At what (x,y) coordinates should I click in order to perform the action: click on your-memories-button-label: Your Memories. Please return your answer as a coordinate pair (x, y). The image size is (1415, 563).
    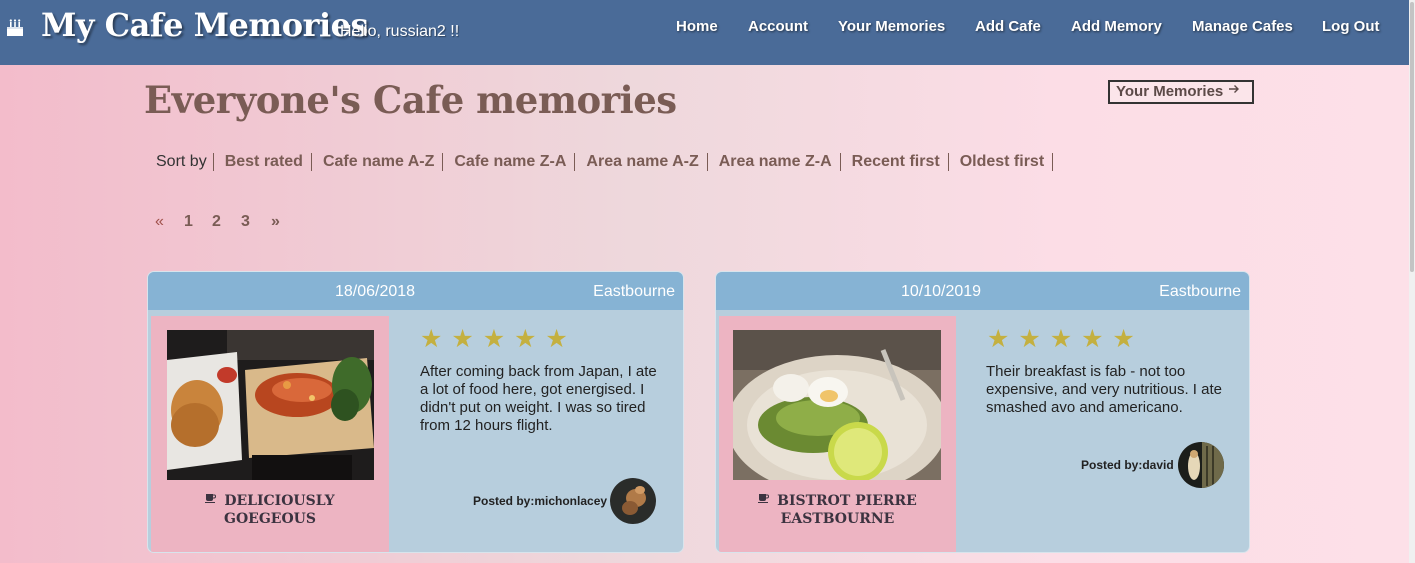
    Looking at the image, I should click on (1170, 91).